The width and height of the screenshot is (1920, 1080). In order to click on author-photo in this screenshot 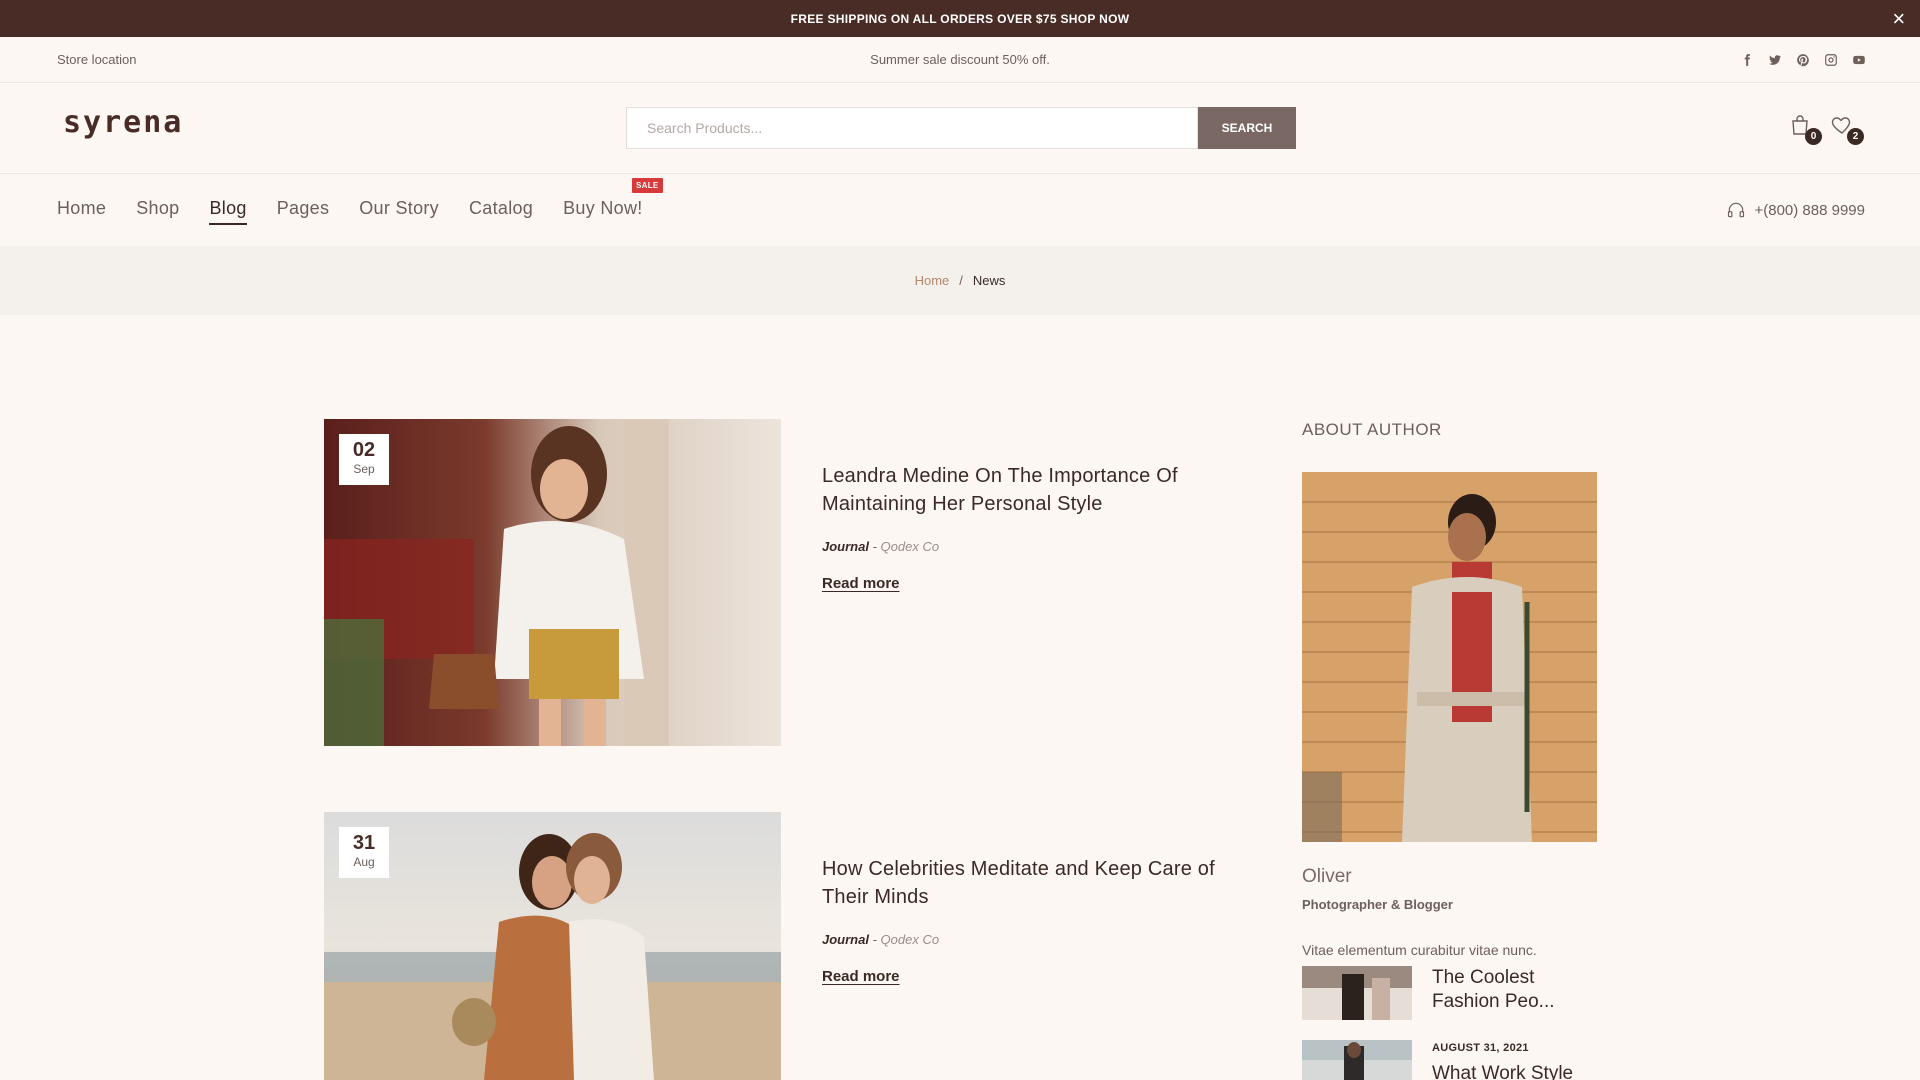, I will do `click(1449, 657)`.